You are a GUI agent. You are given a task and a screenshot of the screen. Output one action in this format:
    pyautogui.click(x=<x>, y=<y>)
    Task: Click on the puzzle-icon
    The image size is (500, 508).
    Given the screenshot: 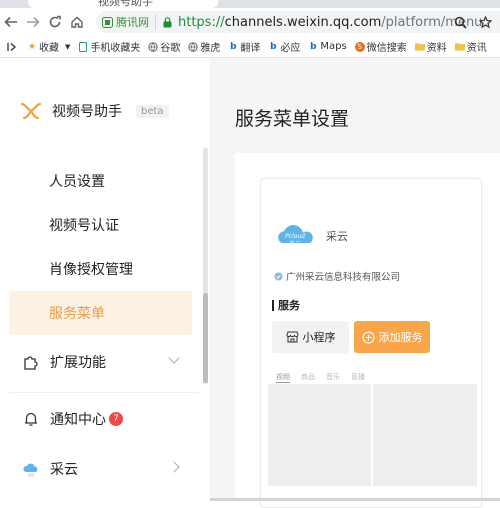 What is the action you would take?
    pyautogui.click(x=31, y=363)
    